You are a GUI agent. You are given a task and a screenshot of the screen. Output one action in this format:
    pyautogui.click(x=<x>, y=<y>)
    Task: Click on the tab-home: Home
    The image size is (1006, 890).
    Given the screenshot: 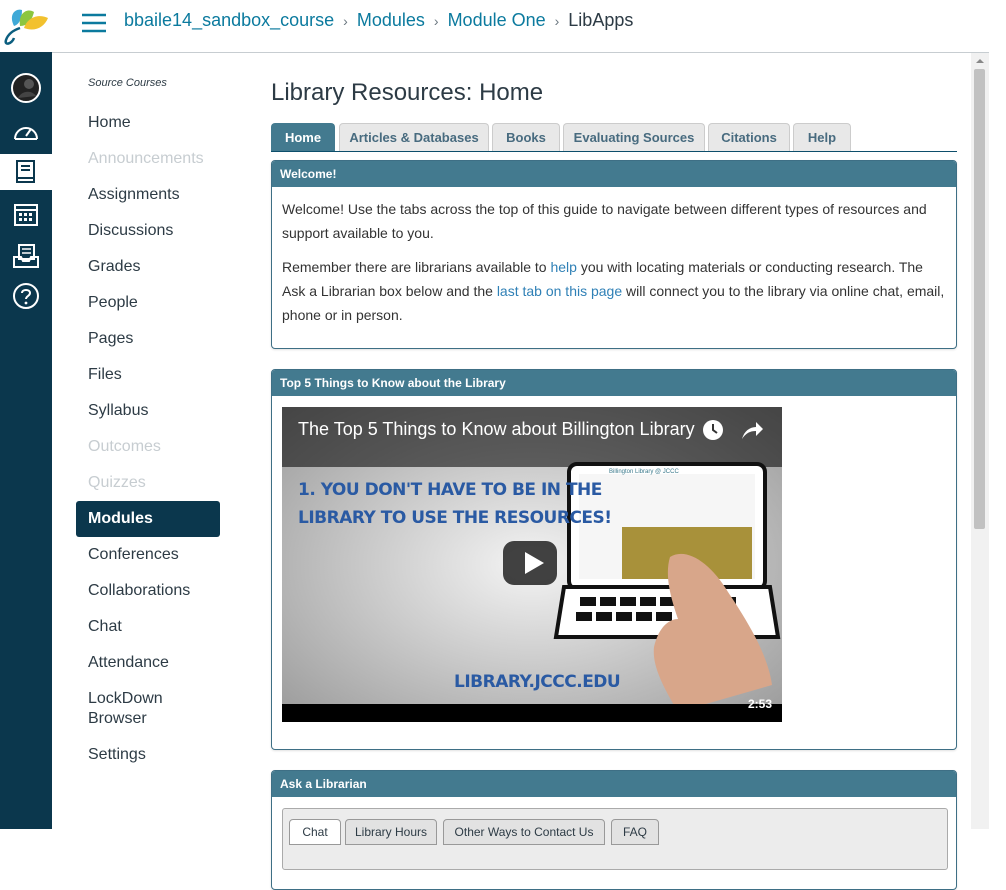 What is the action you would take?
    pyautogui.click(x=303, y=137)
    